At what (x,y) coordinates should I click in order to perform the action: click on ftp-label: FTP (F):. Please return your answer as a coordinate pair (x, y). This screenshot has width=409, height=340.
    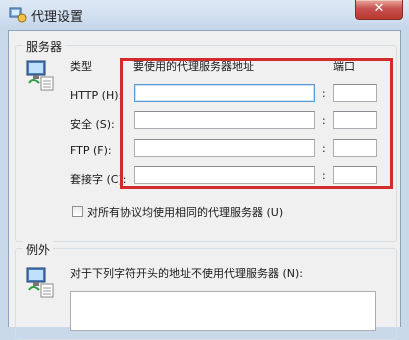
    Looking at the image, I should click on (91, 150).